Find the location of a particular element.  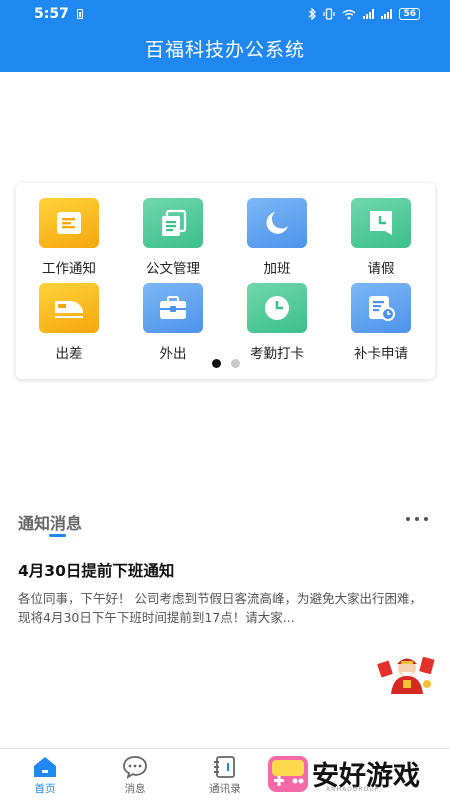

status-time: 5:57 is located at coordinates (51, 14).